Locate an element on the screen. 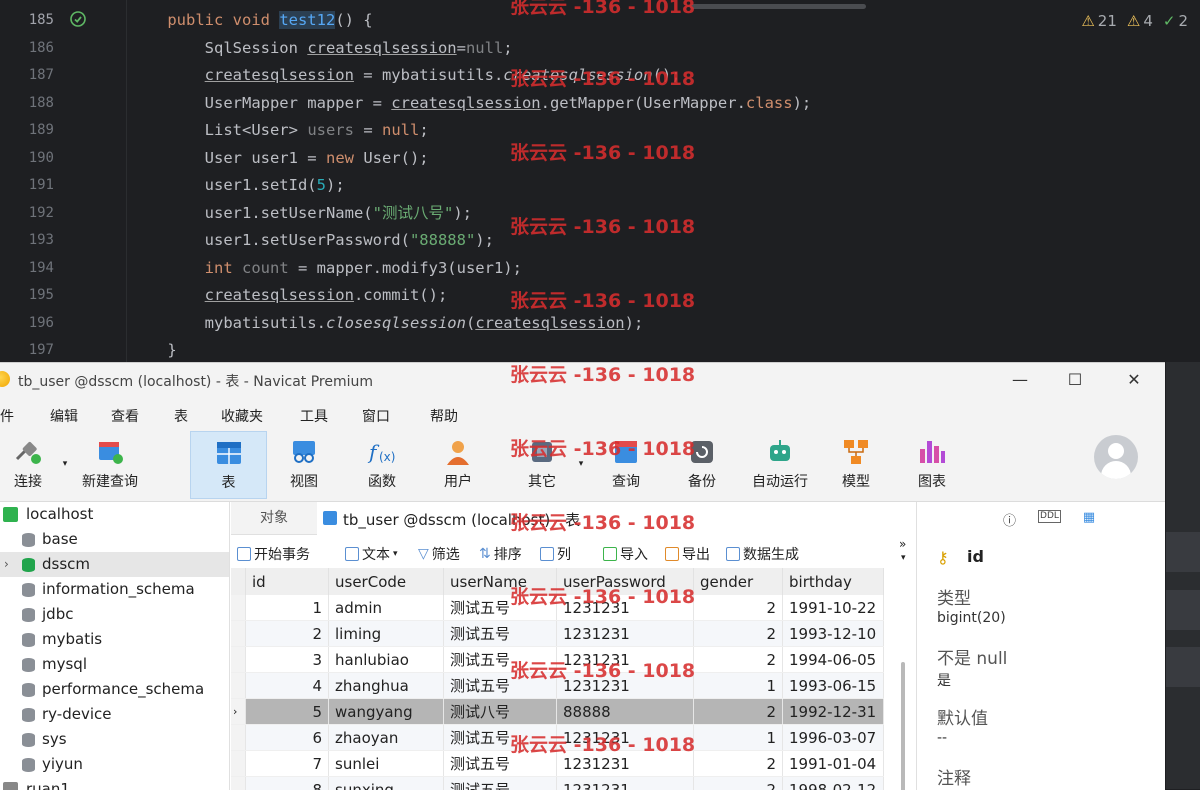  menu-help: 帮助 is located at coordinates (444, 416).